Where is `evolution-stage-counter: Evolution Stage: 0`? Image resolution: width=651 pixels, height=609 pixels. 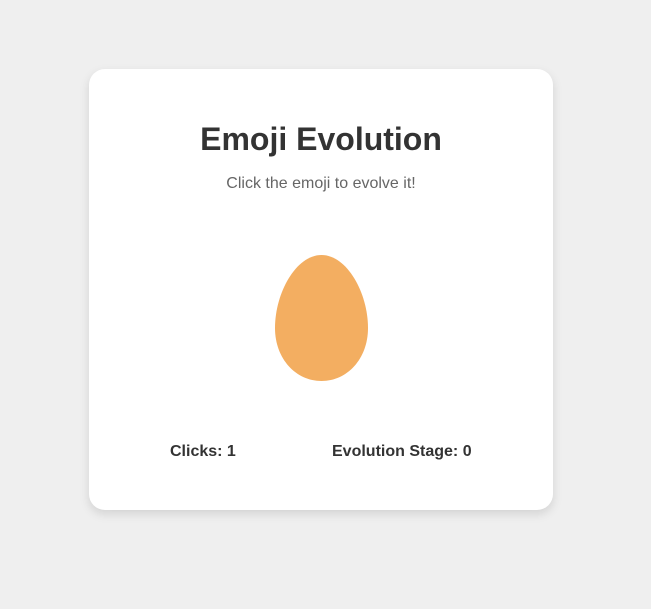 evolution-stage-counter: Evolution Stage: 0 is located at coordinates (402, 452).